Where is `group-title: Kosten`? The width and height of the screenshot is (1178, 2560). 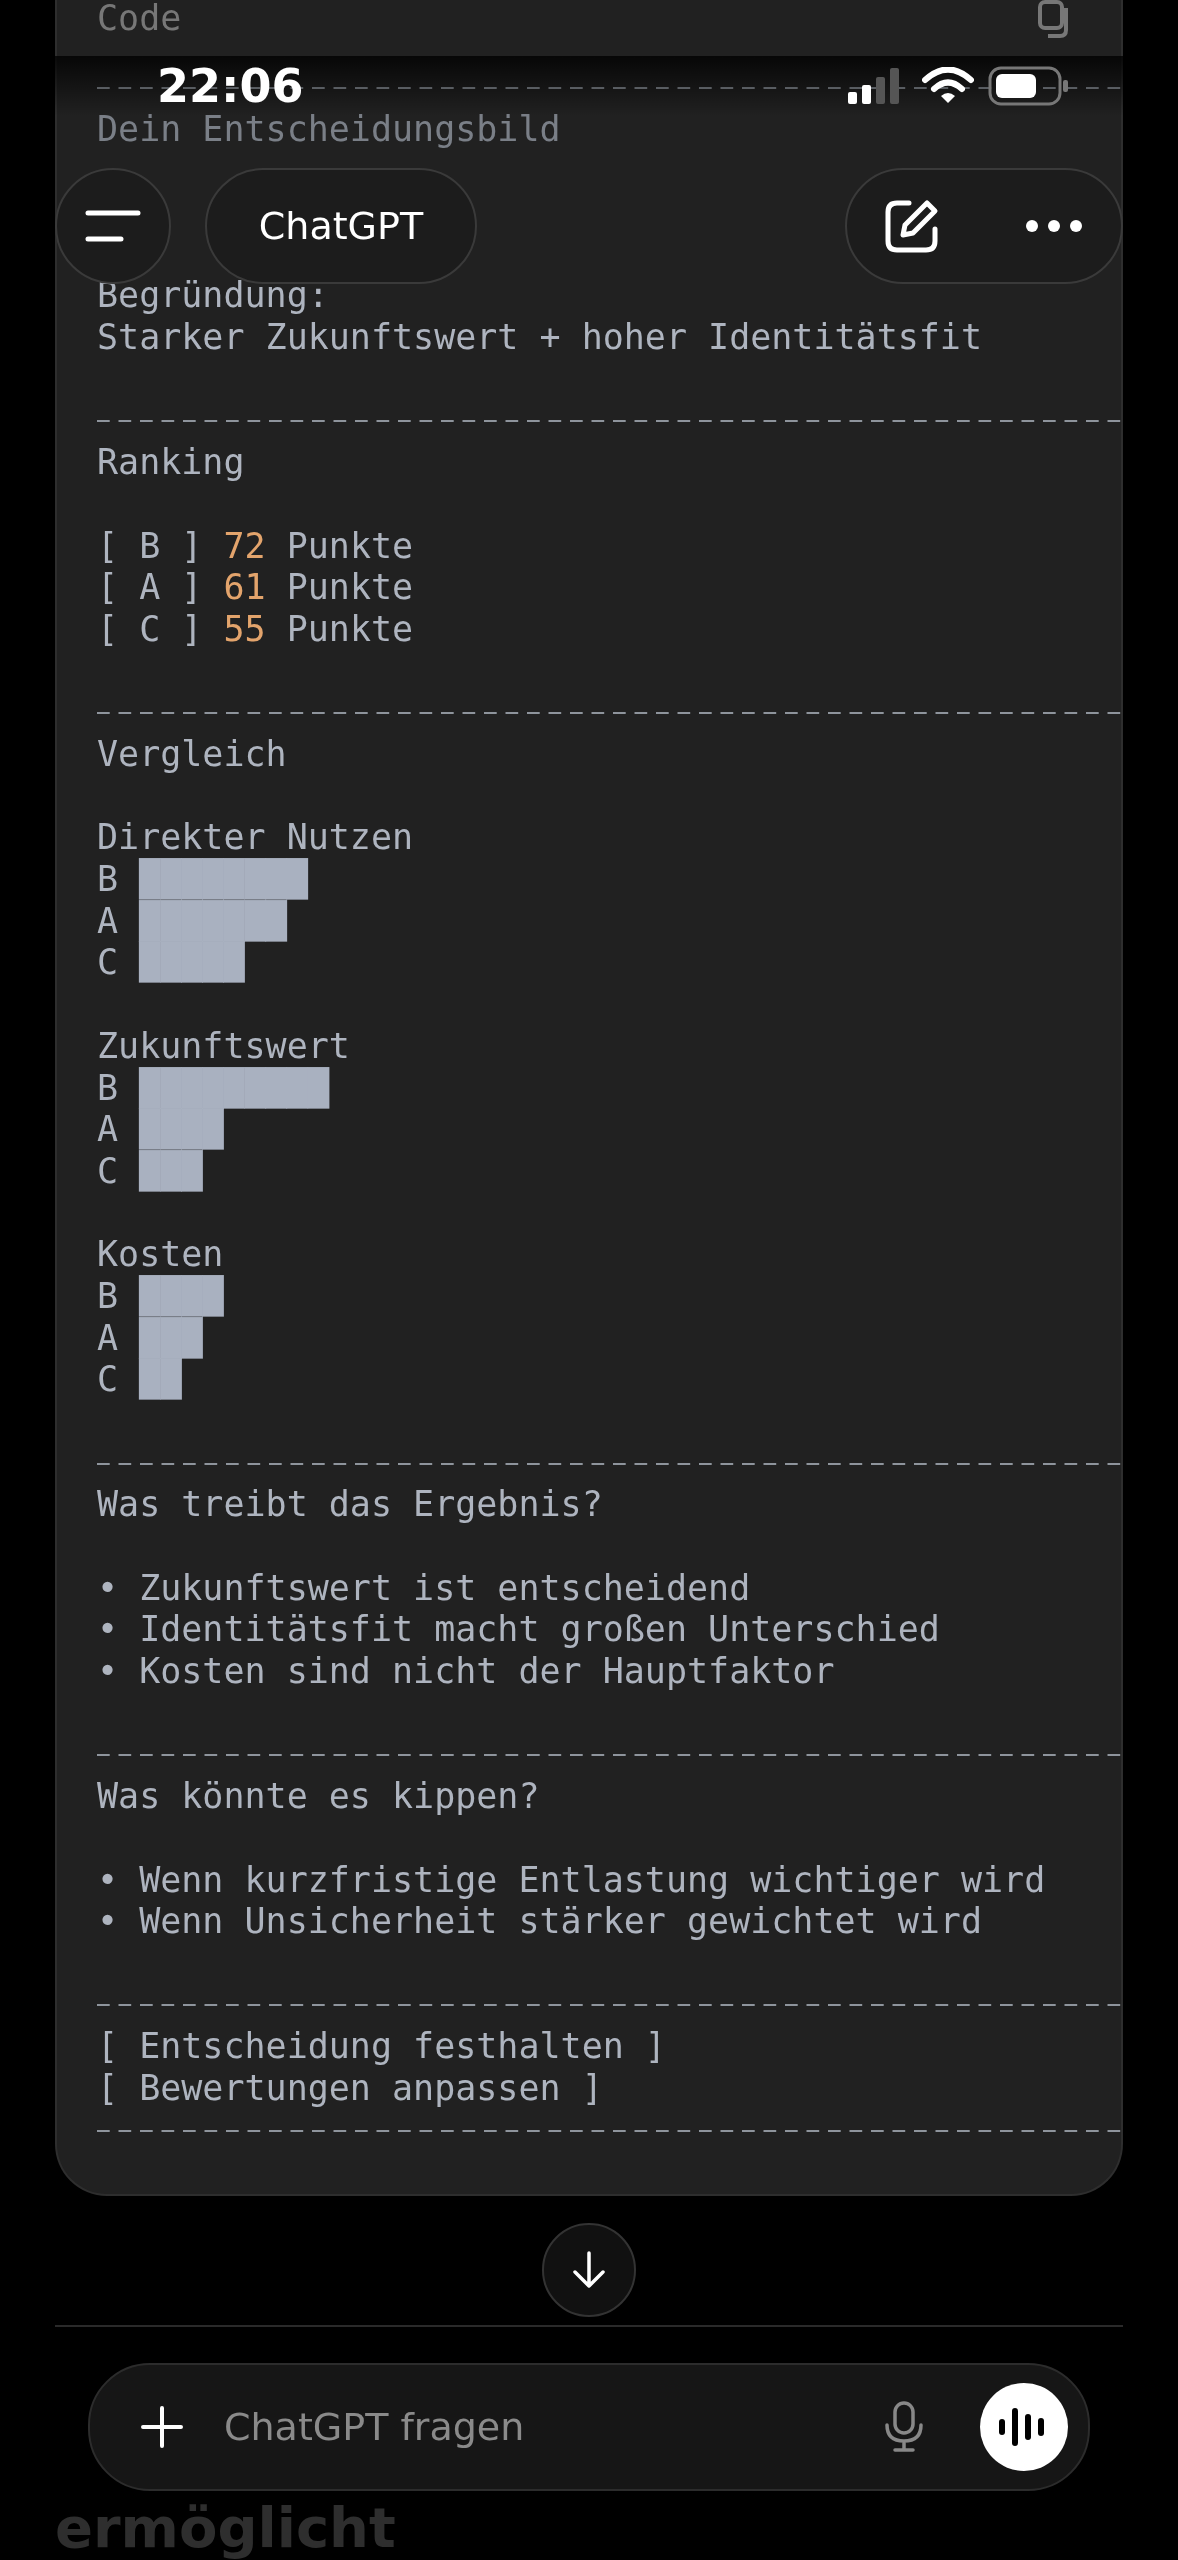 group-title: Kosten is located at coordinates (161, 1254).